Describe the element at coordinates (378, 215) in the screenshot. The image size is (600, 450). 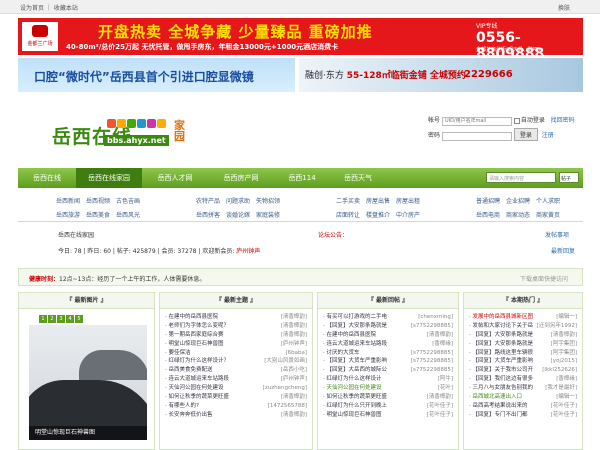
I see `subnav-link: 楼盘推介` at that location.